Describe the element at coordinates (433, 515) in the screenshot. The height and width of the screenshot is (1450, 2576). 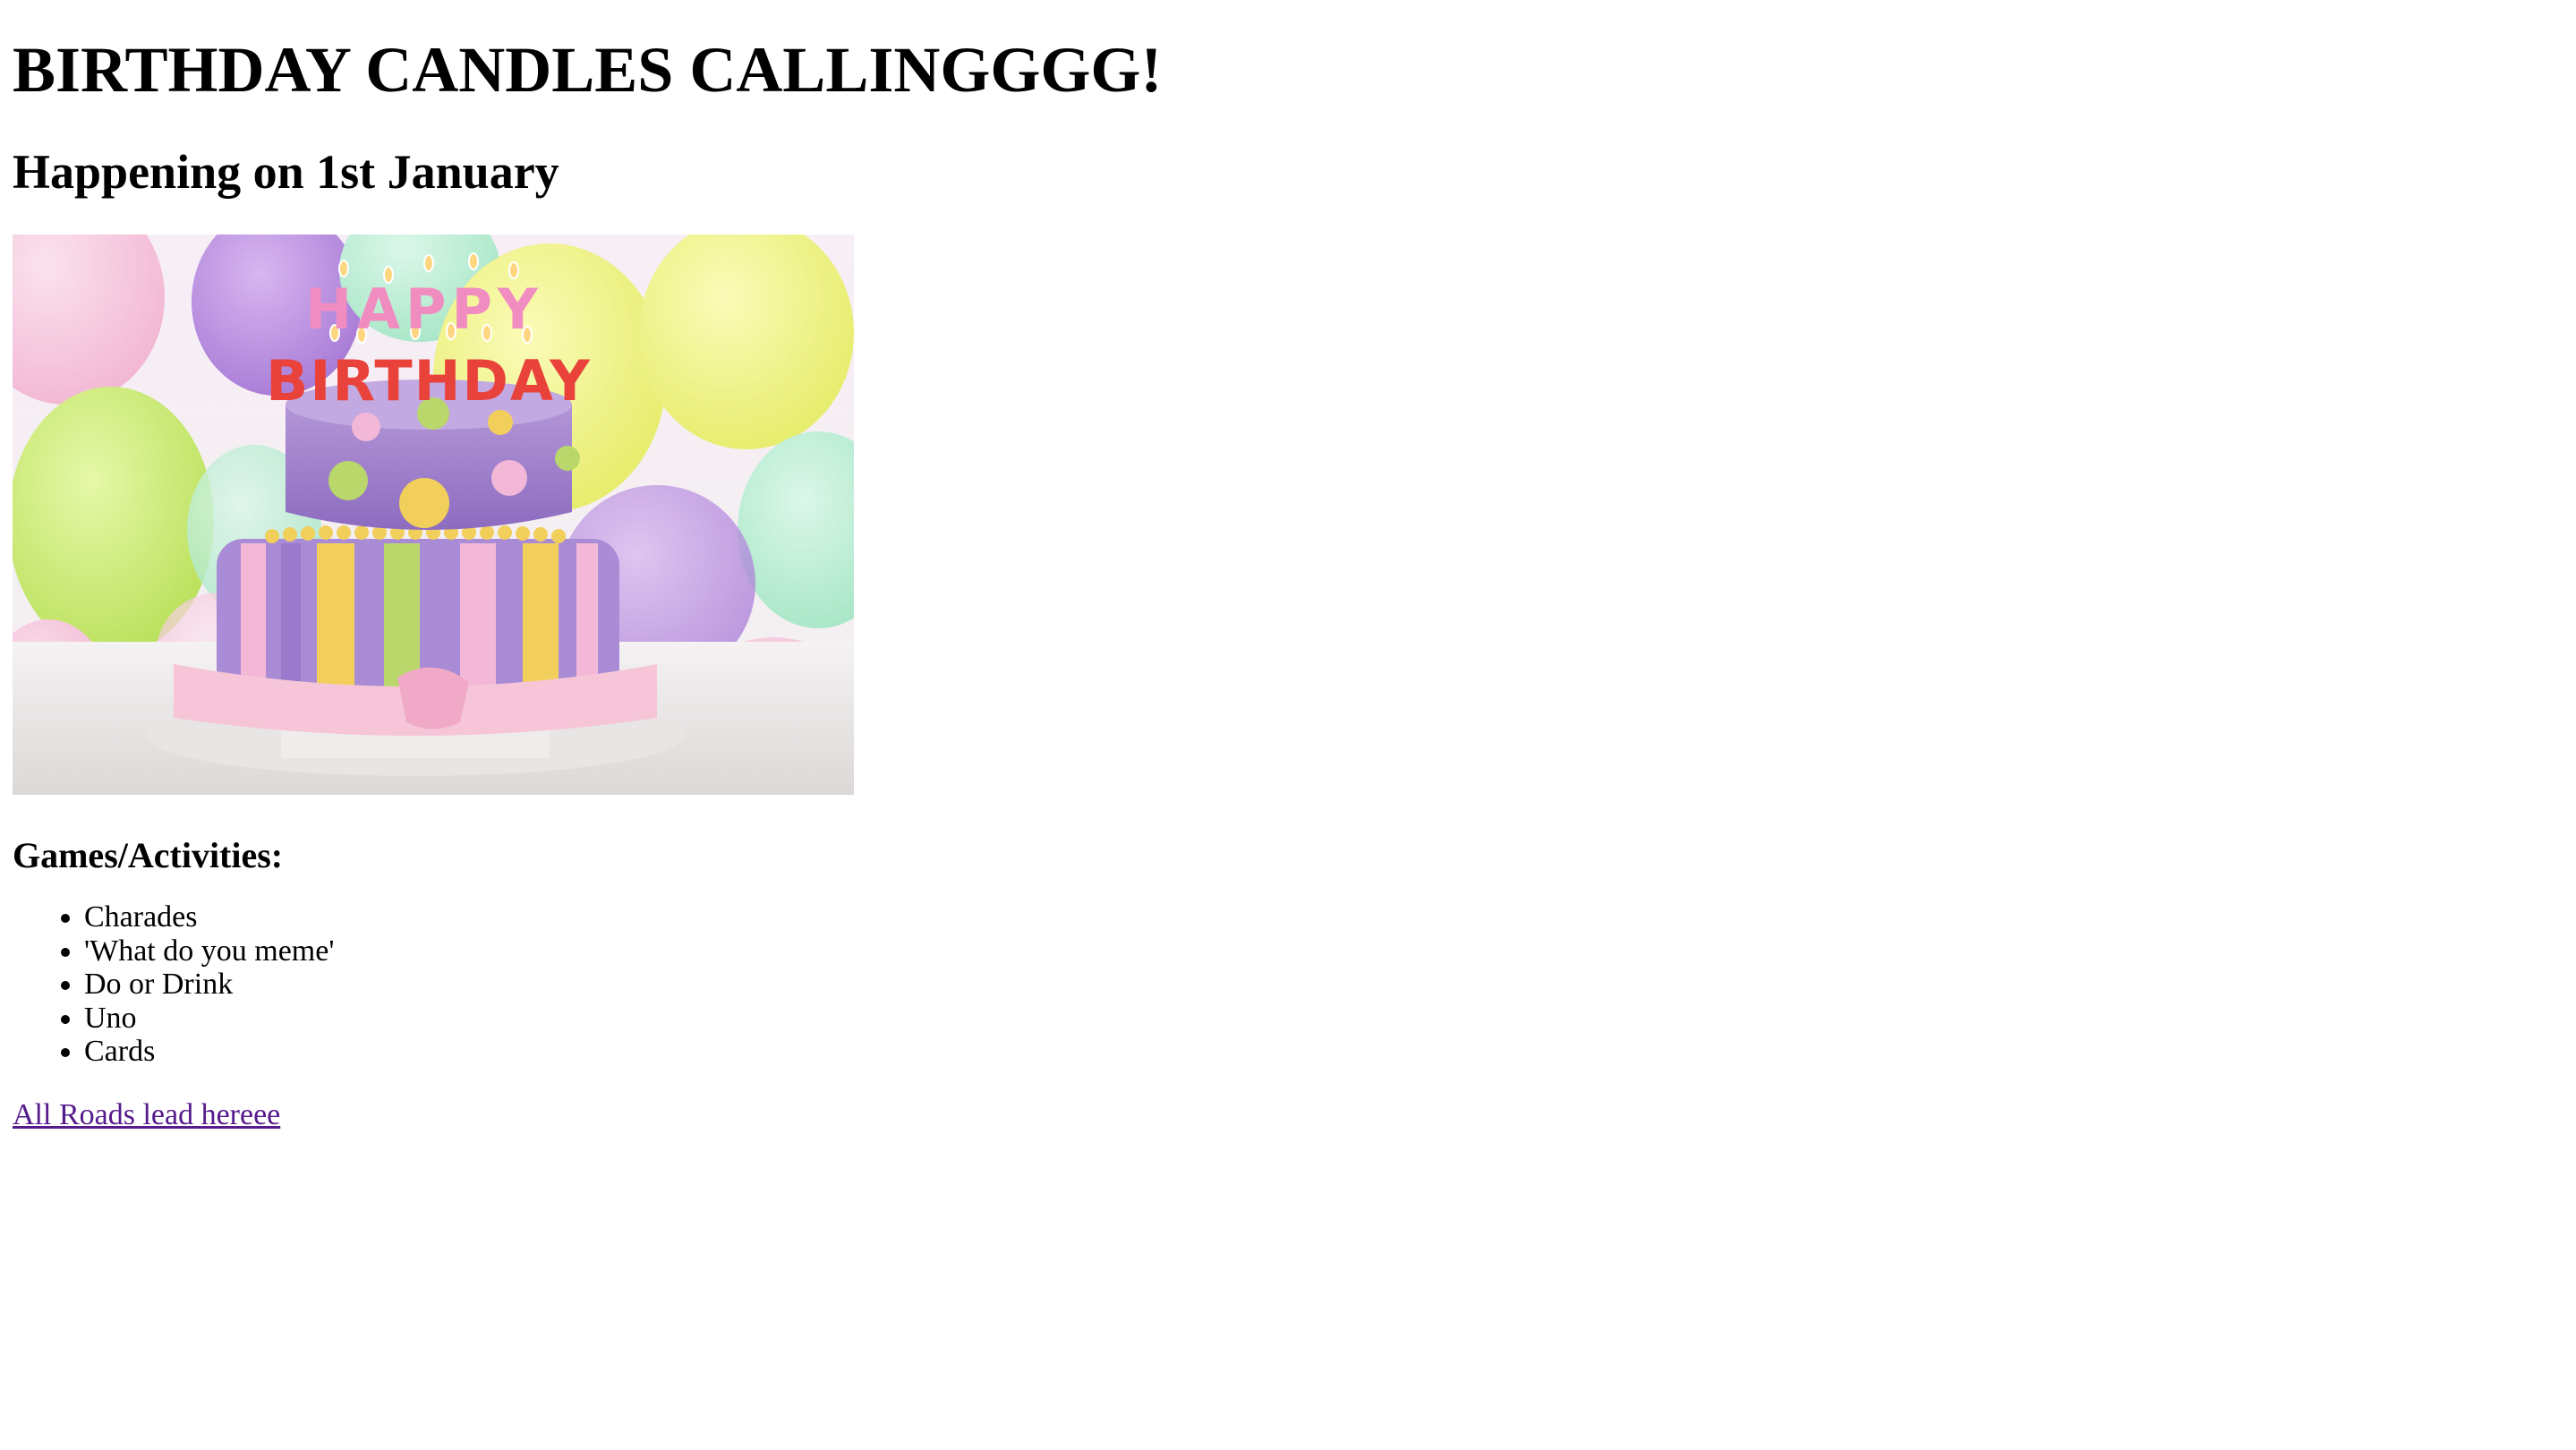
I see `birthday-cake-image: HAPPY BIRTHDAY` at that location.